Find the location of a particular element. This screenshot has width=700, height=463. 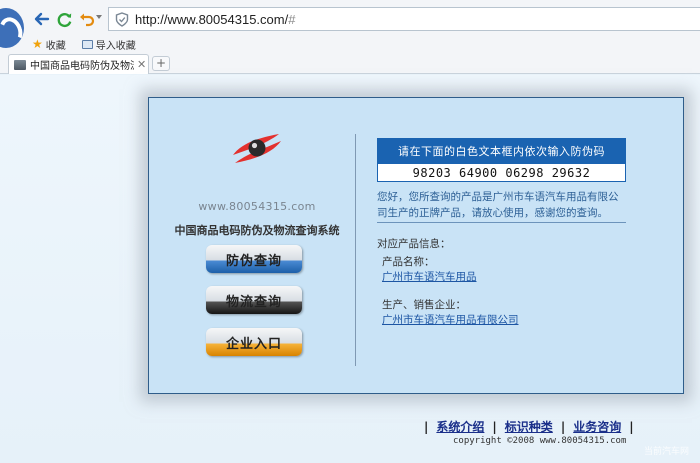

browser-logo-icon is located at coordinates (12, 28).